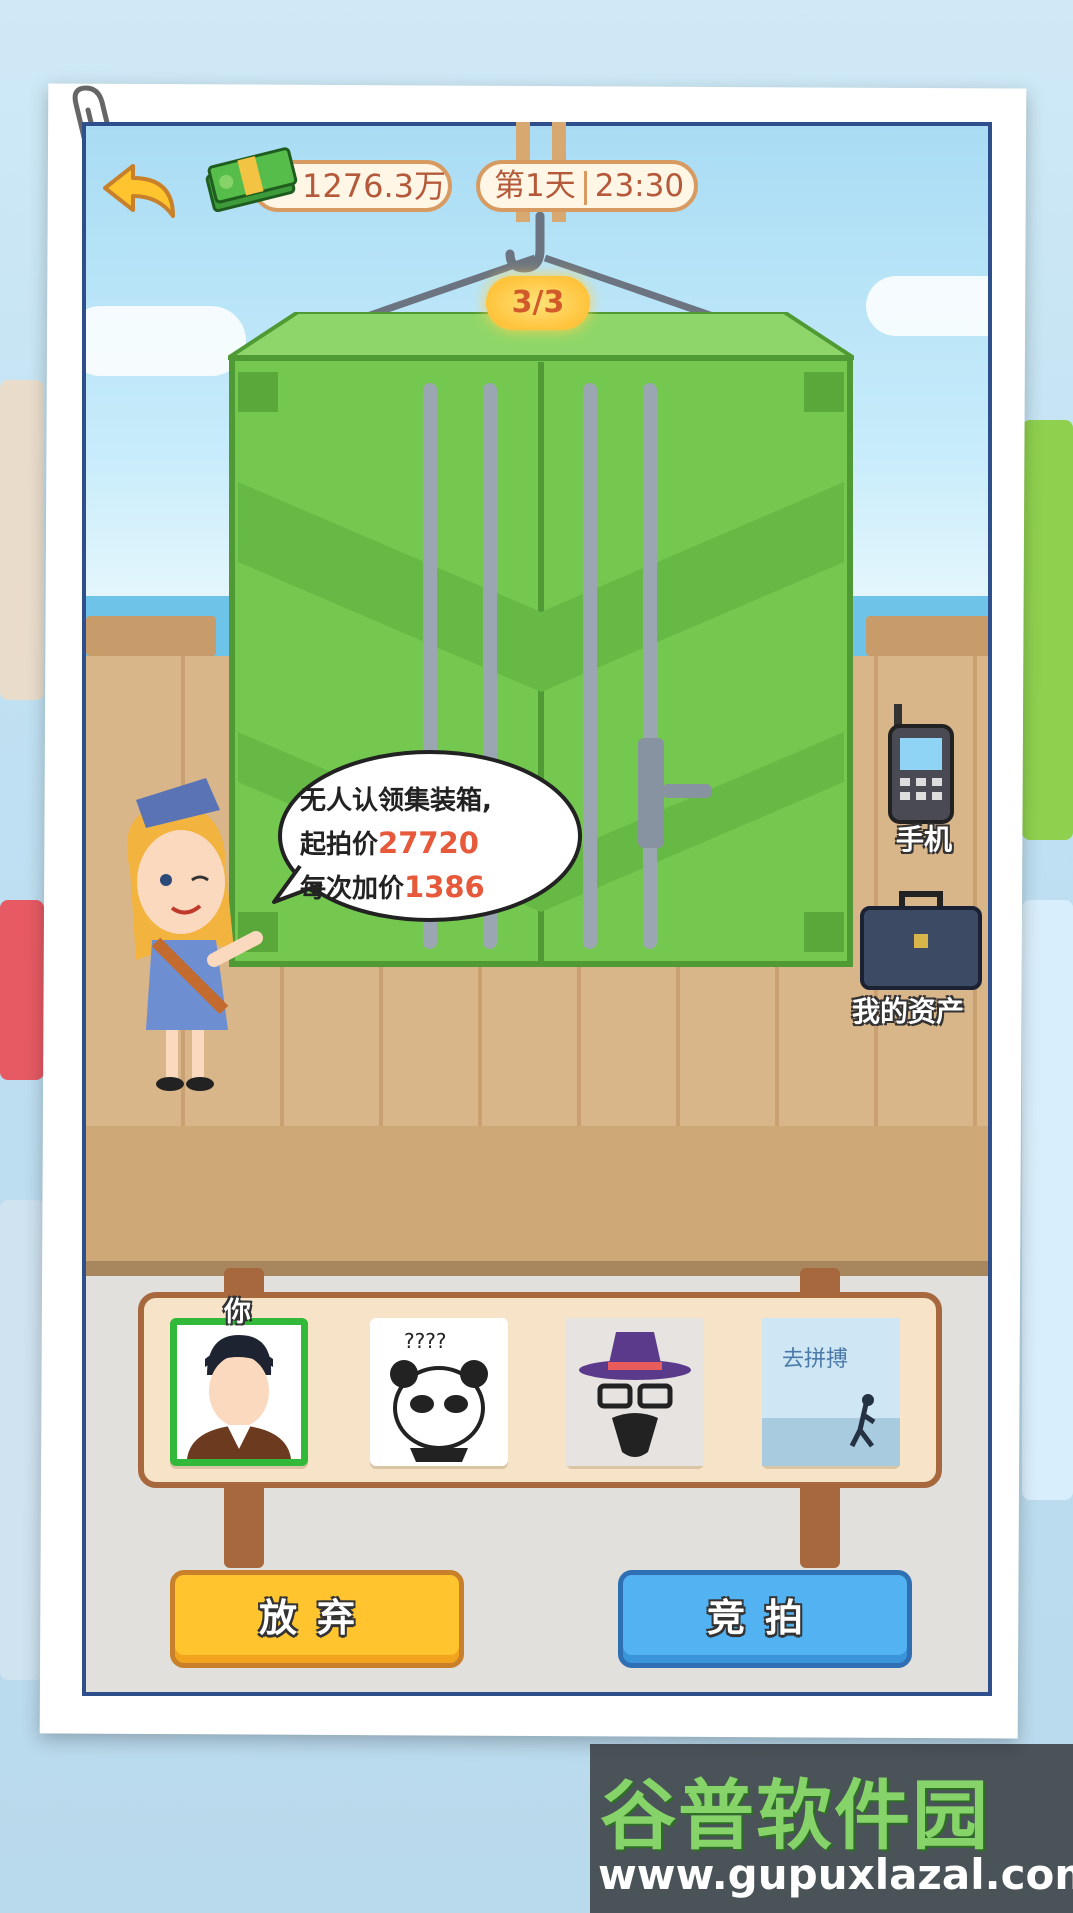 The height and width of the screenshot is (1913, 1073). Describe the element at coordinates (908, 1010) in the screenshot. I see `my-assets-label: 我的资产` at that location.